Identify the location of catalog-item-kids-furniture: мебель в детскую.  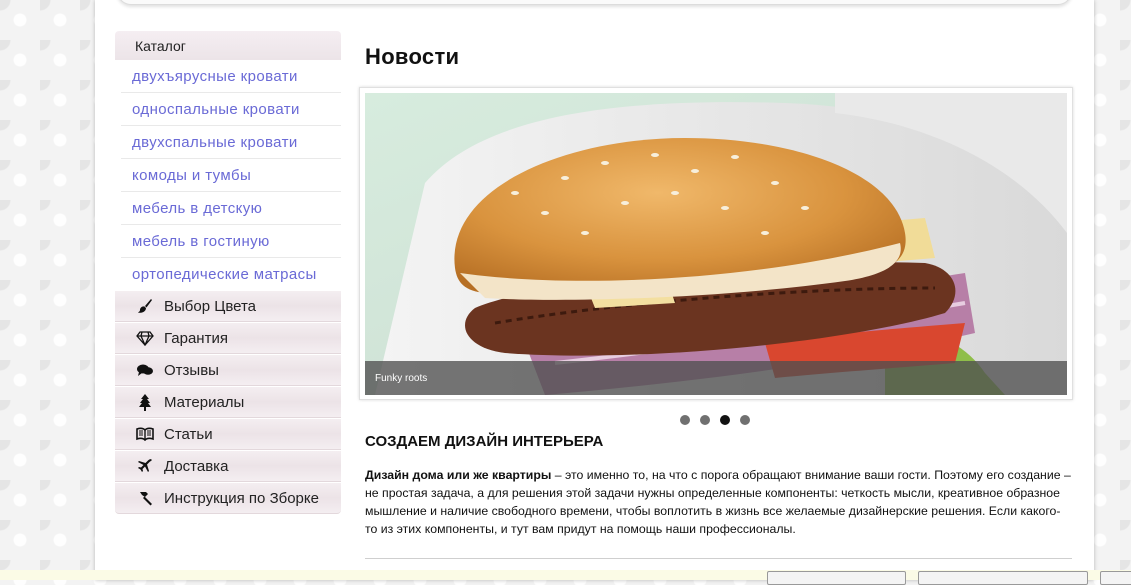
(231, 208).